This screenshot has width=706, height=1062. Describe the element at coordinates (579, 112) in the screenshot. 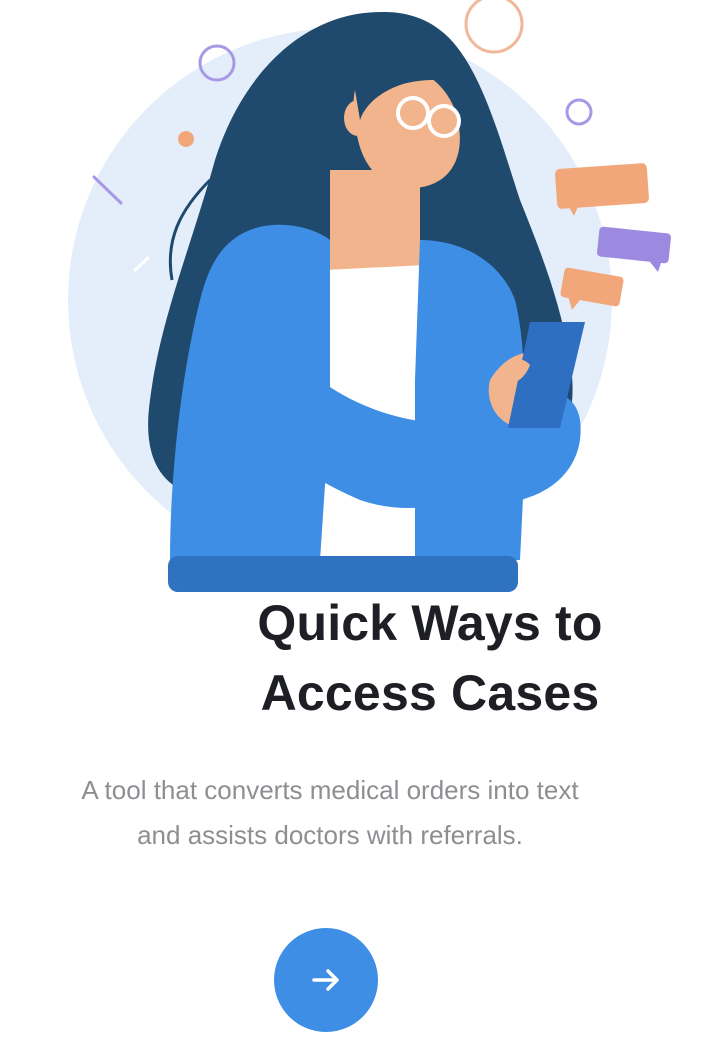

I see `decor-ring-purple-small` at that location.